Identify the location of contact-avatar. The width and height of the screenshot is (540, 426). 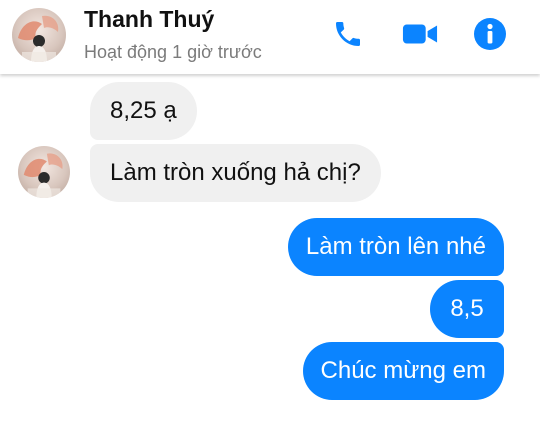
(39, 35).